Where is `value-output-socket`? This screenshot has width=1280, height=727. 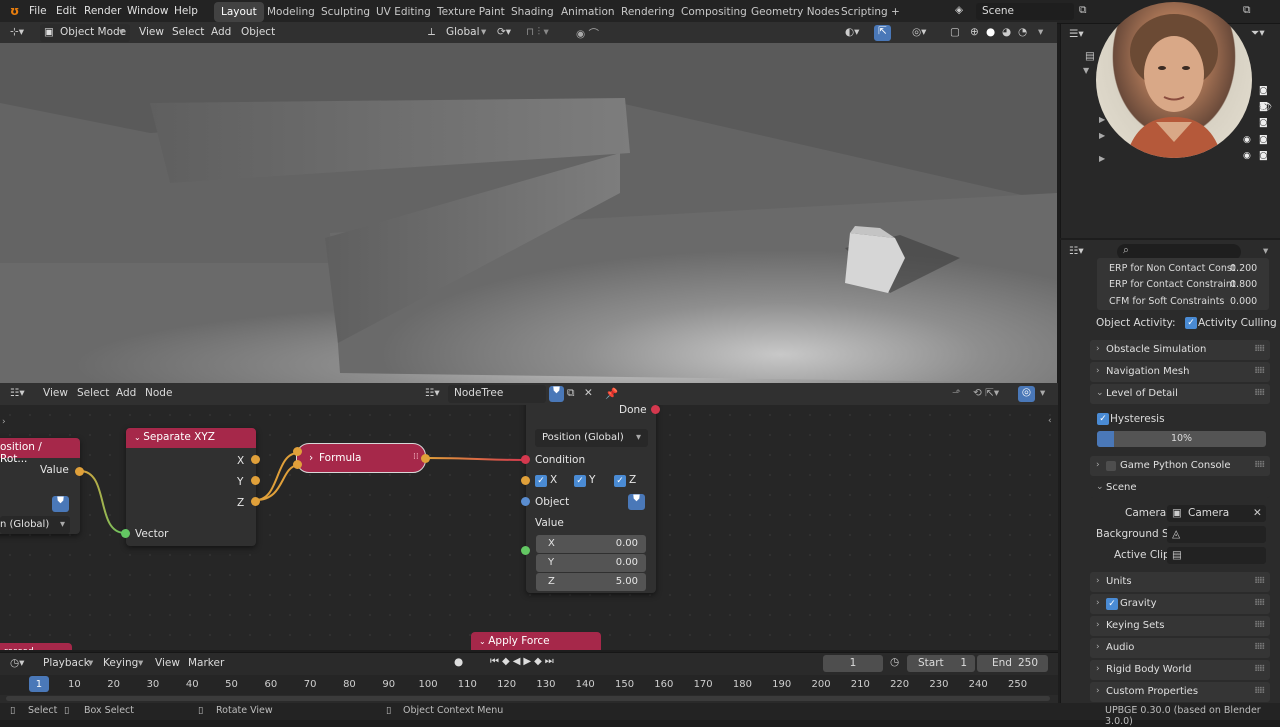 value-output-socket is located at coordinates (79, 471).